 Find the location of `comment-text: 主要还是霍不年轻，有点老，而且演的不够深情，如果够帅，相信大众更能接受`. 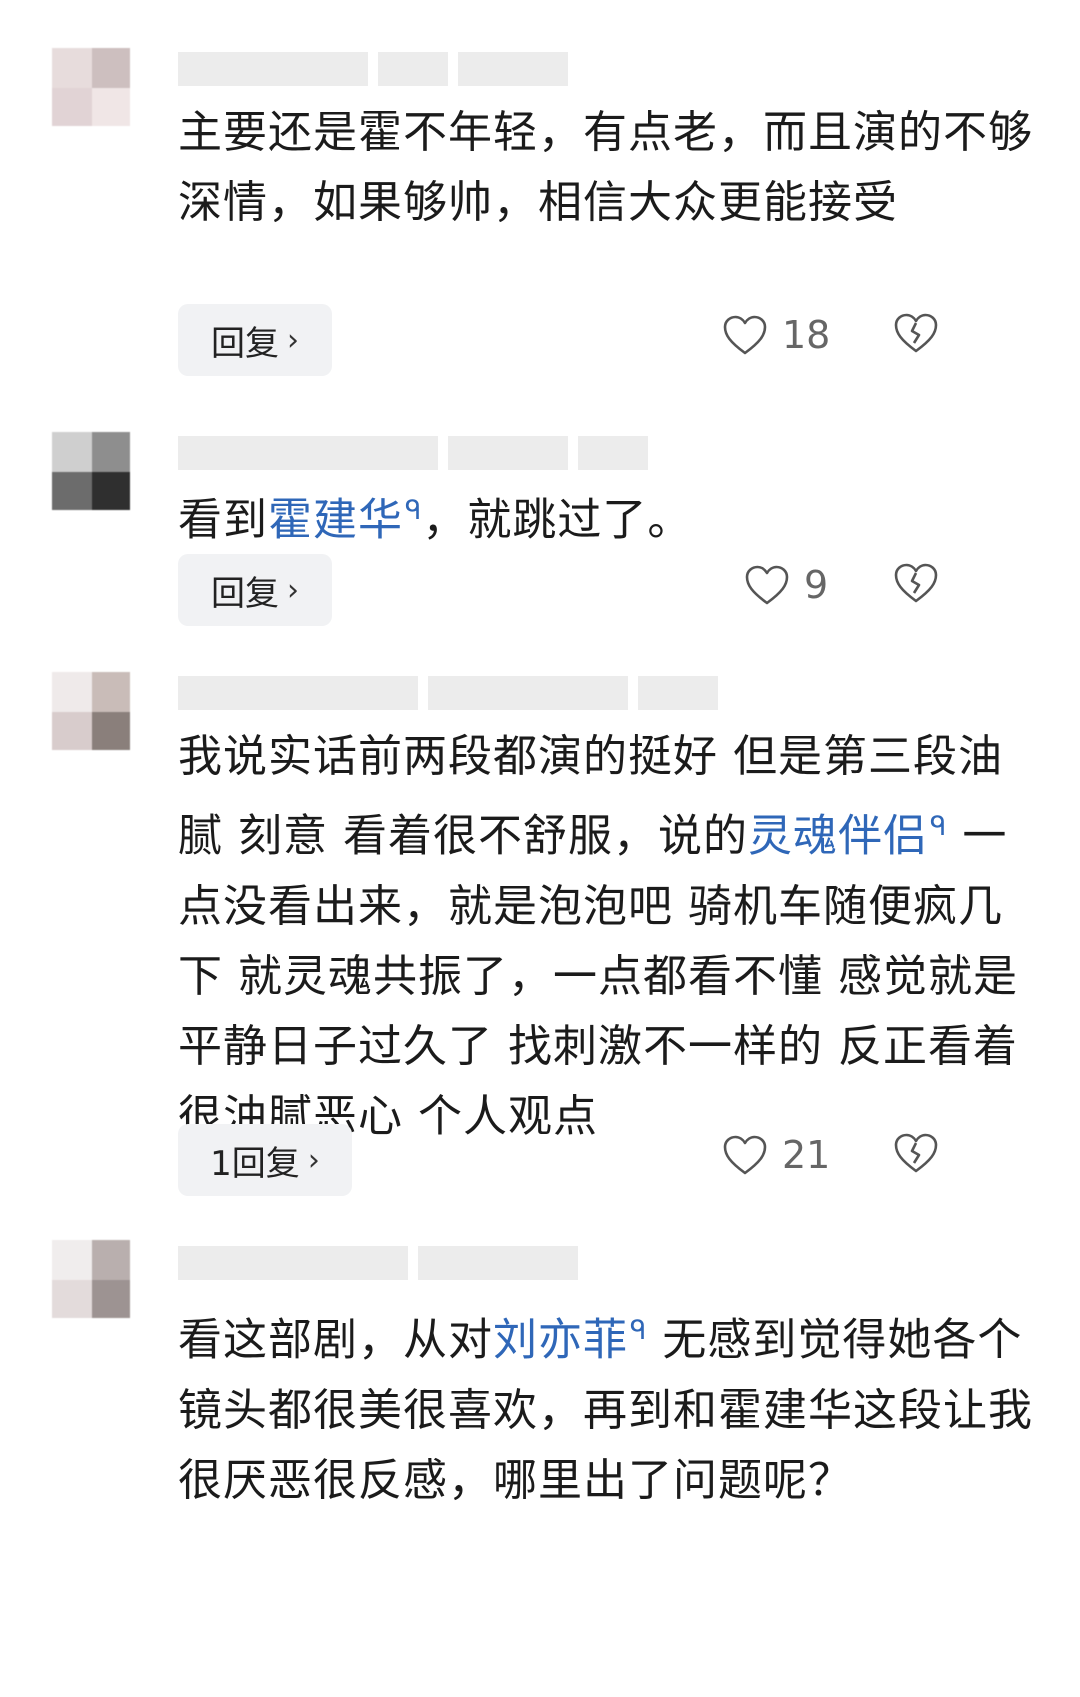

comment-text: 主要还是霍不年轻，有点老，而且演的不够深情，如果够帅，相信大众更能接受 is located at coordinates (605, 167).